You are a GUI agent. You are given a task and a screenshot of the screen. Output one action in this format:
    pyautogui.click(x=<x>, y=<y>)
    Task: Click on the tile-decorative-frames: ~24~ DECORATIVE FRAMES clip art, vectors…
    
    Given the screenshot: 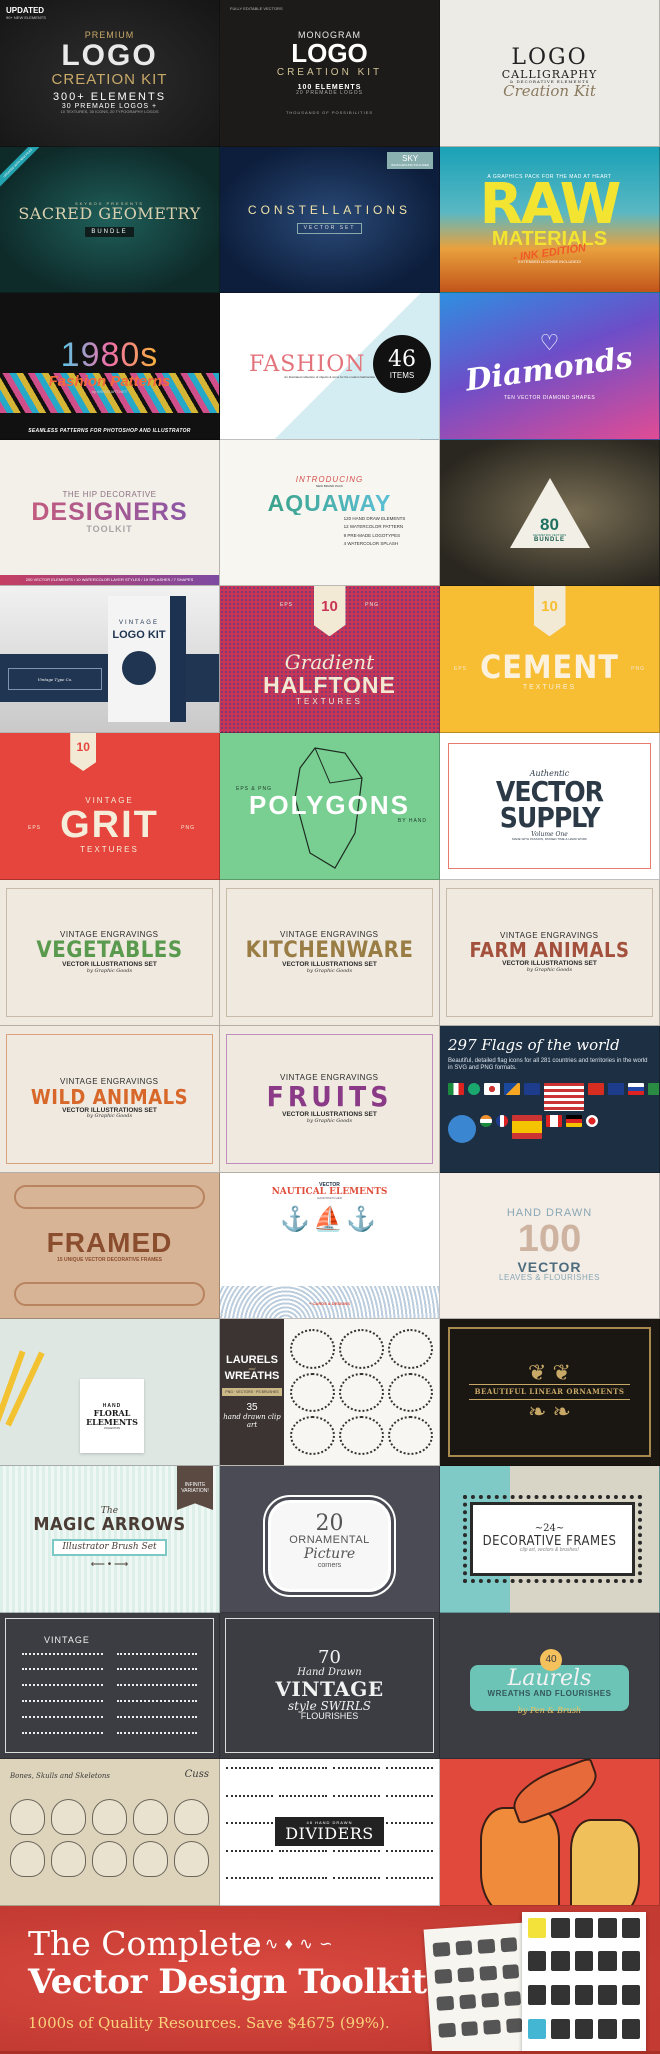 What is the action you would take?
    pyautogui.click(x=550, y=1539)
    